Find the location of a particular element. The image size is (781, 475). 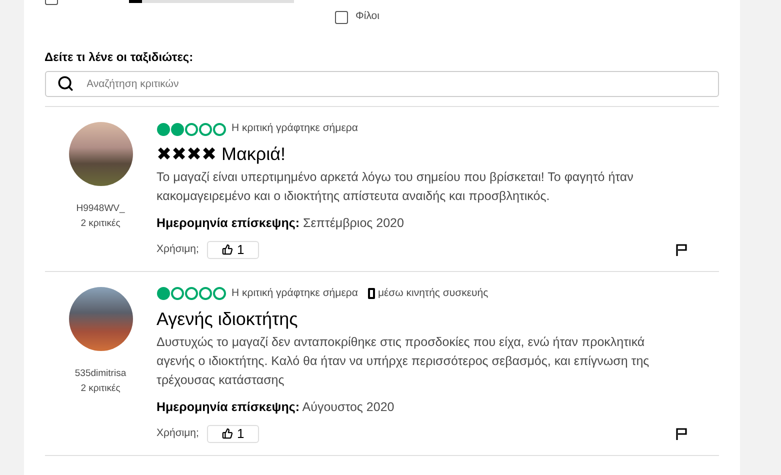

username: 535dimitrisa is located at coordinates (100, 374).